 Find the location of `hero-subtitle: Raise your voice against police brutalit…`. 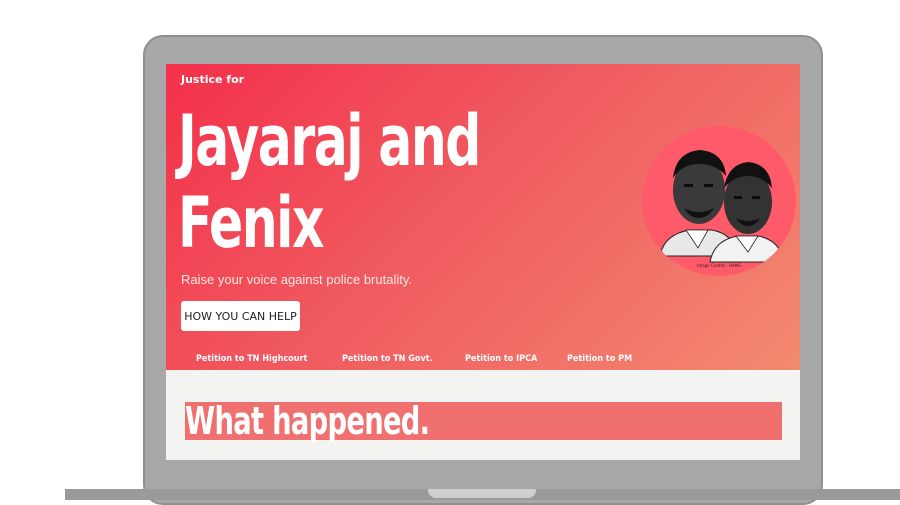

hero-subtitle: Raise your voice against police brutalit… is located at coordinates (296, 279).